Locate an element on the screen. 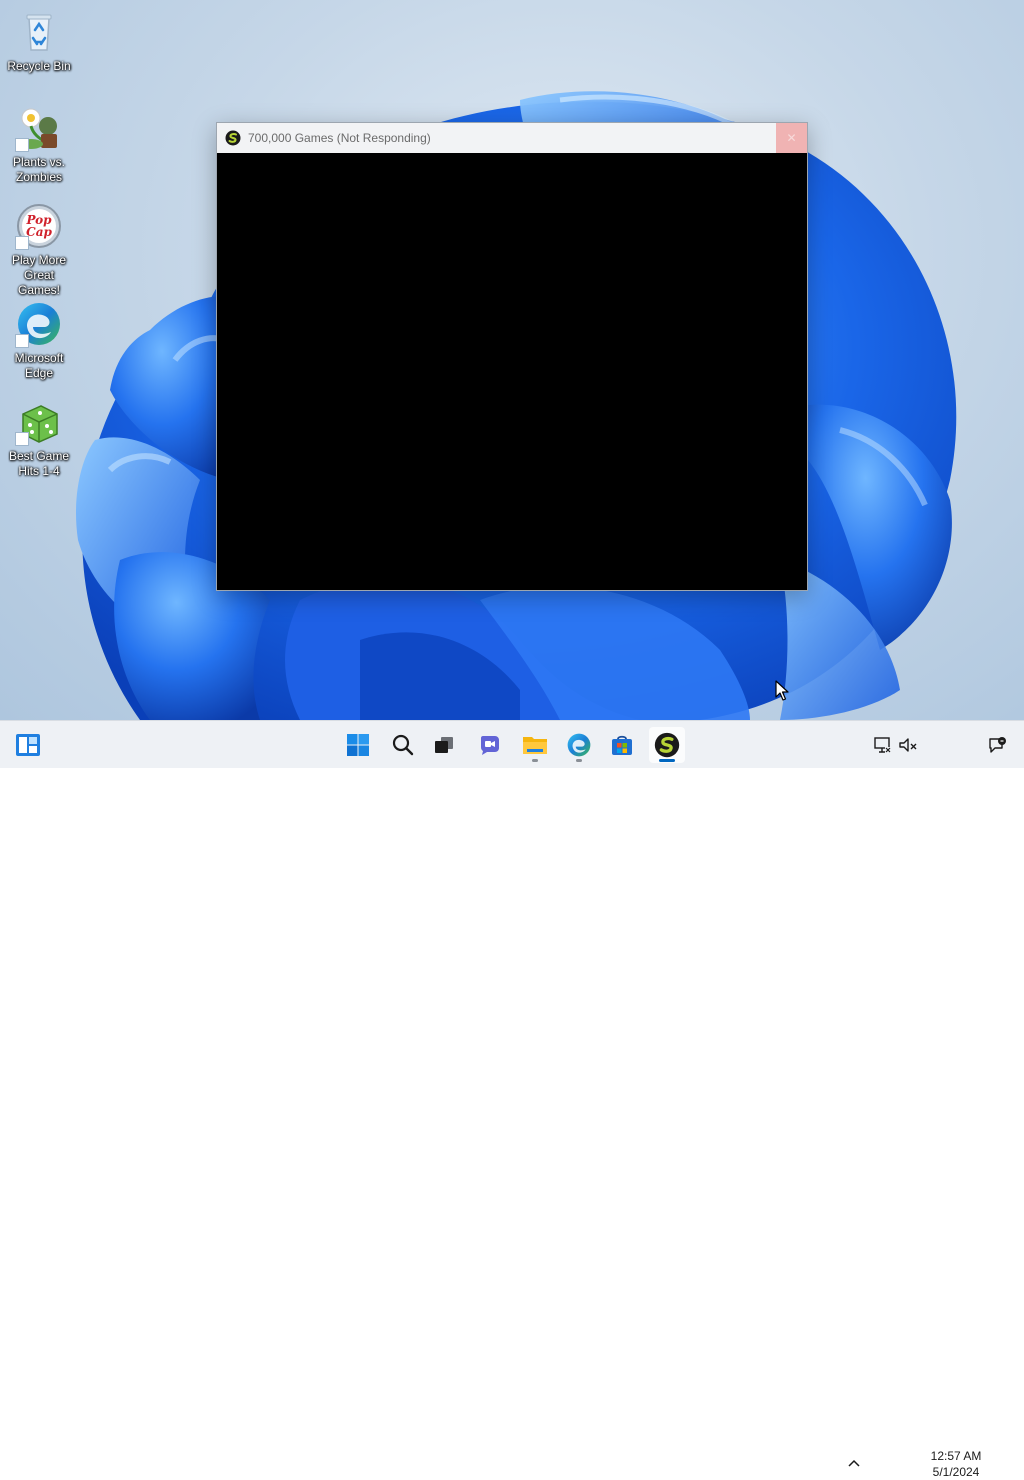 The height and width of the screenshot is (1480, 1024). desktop-icon-label: Plants vs. Zombies is located at coordinates (39, 169).